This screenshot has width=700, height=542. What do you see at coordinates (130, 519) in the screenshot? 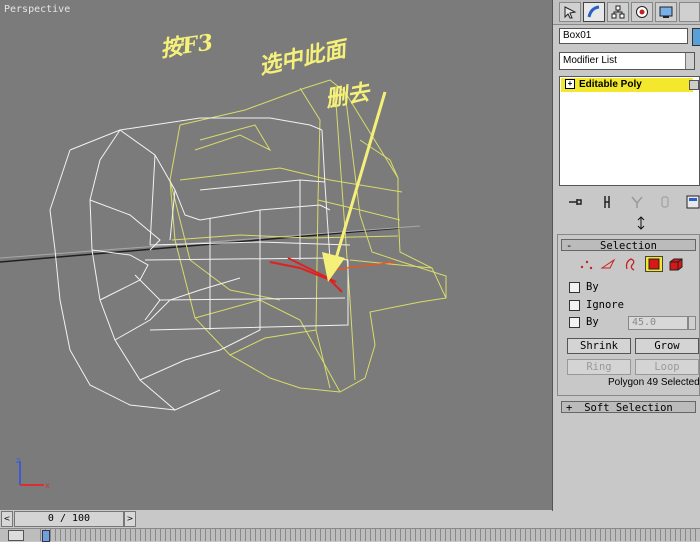
I see `next-frame-button: >` at bounding box center [130, 519].